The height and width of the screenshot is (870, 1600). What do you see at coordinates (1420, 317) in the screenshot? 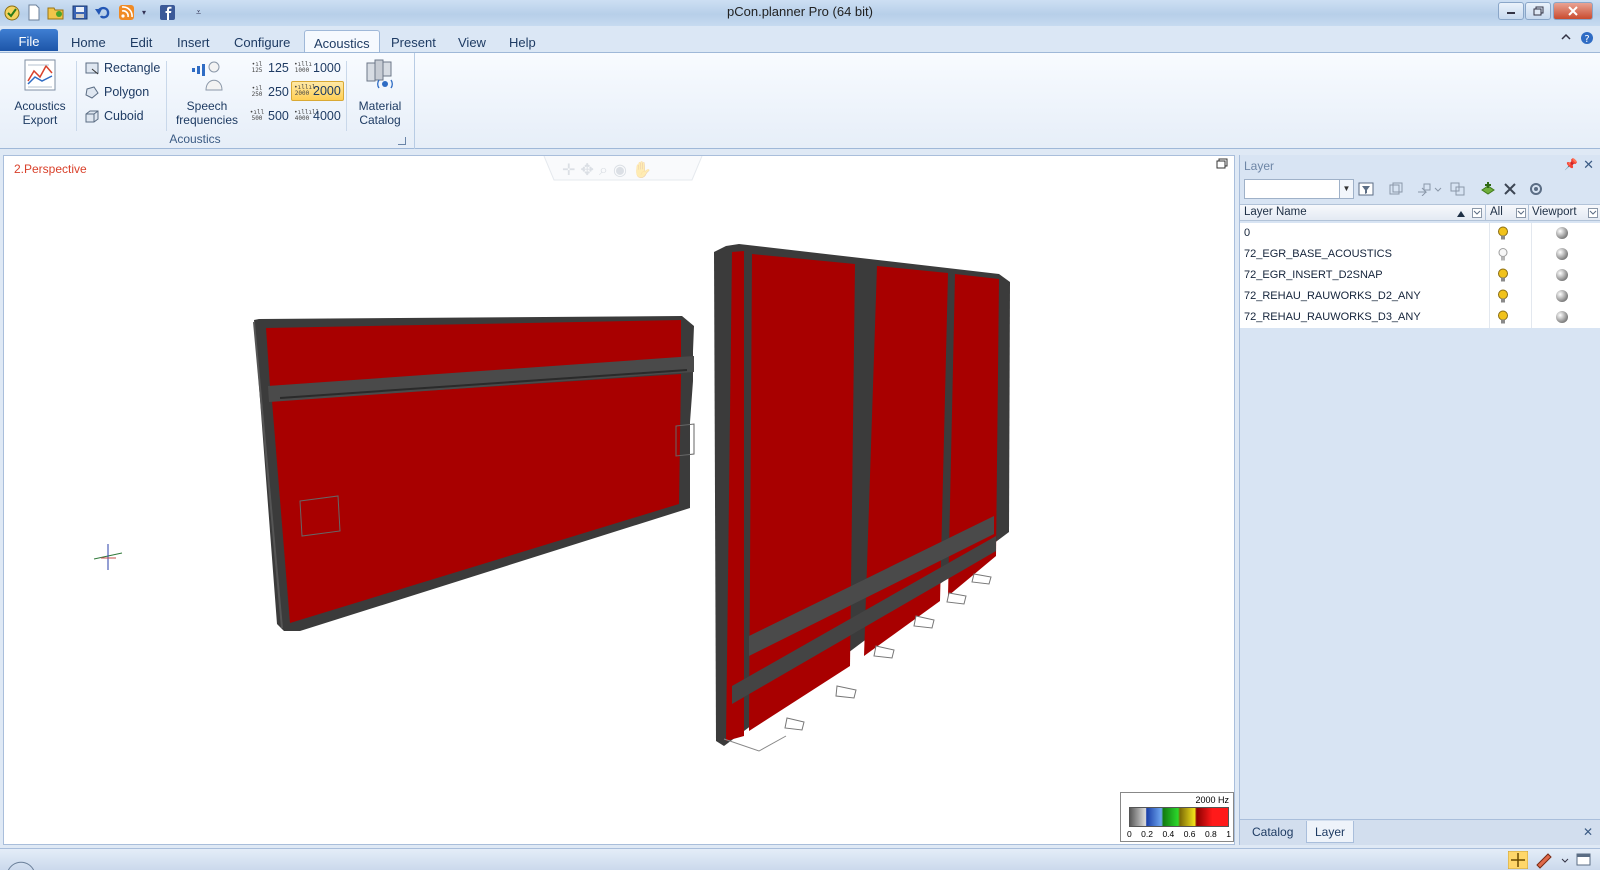
I see `layer-row: 72_REHAU_RAUWORKS_D3_ANY` at bounding box center [1420, 317].